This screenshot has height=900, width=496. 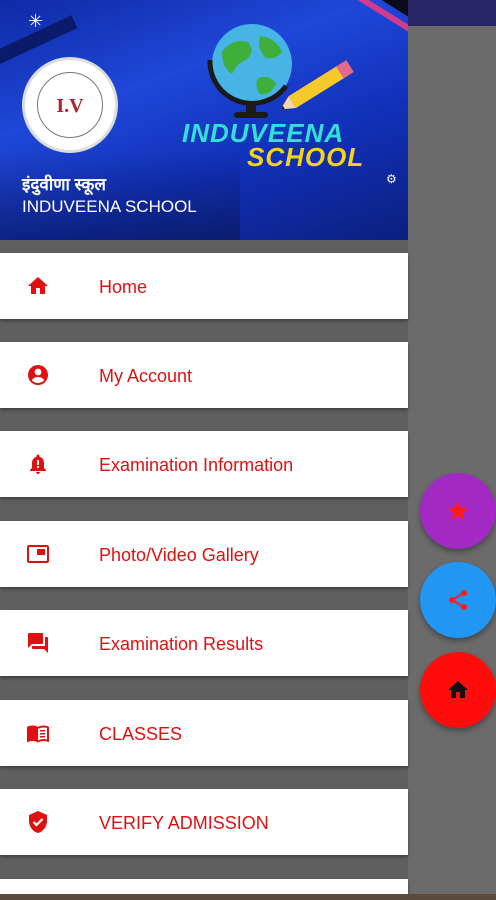 What do you see at coordinates (248, 897) in the screenshot?
I see `bottom-edge` at bounding box center [248, 897].